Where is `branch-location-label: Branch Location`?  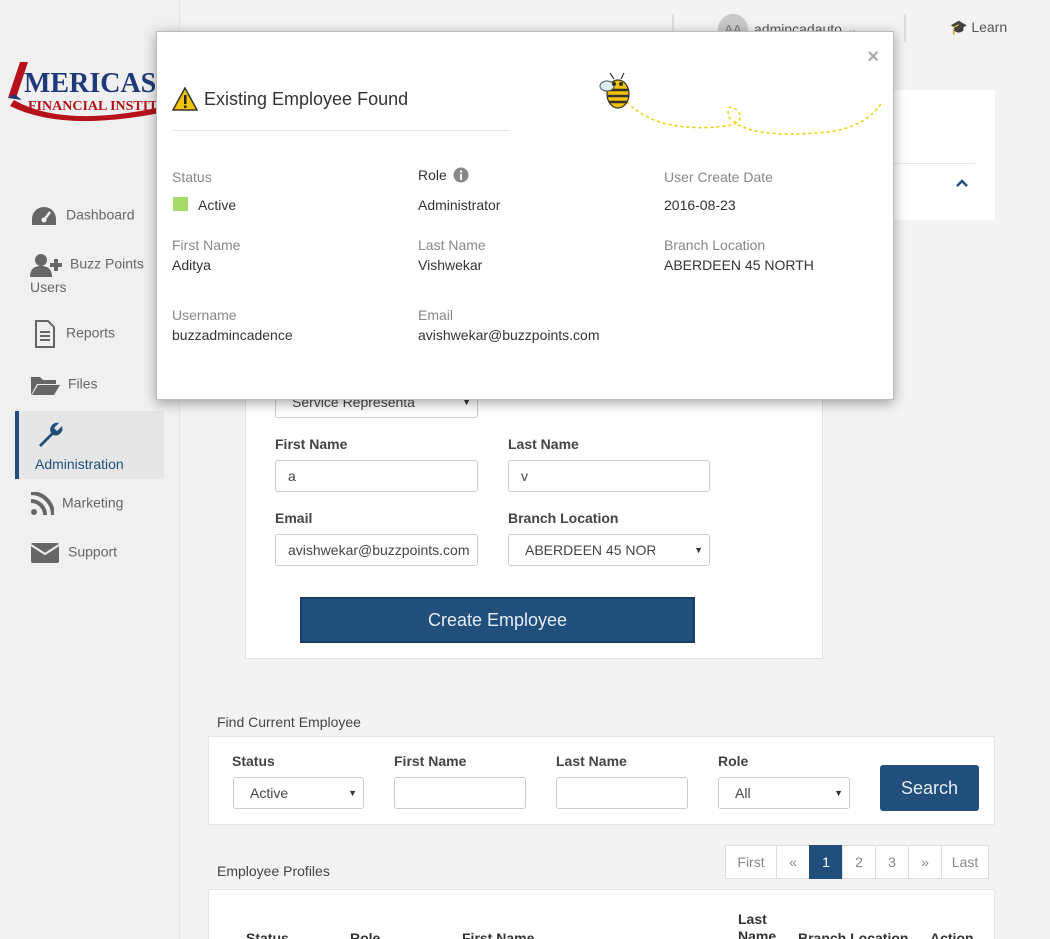 branch-location-label: Branch Location is located at coordinates (715, 245).